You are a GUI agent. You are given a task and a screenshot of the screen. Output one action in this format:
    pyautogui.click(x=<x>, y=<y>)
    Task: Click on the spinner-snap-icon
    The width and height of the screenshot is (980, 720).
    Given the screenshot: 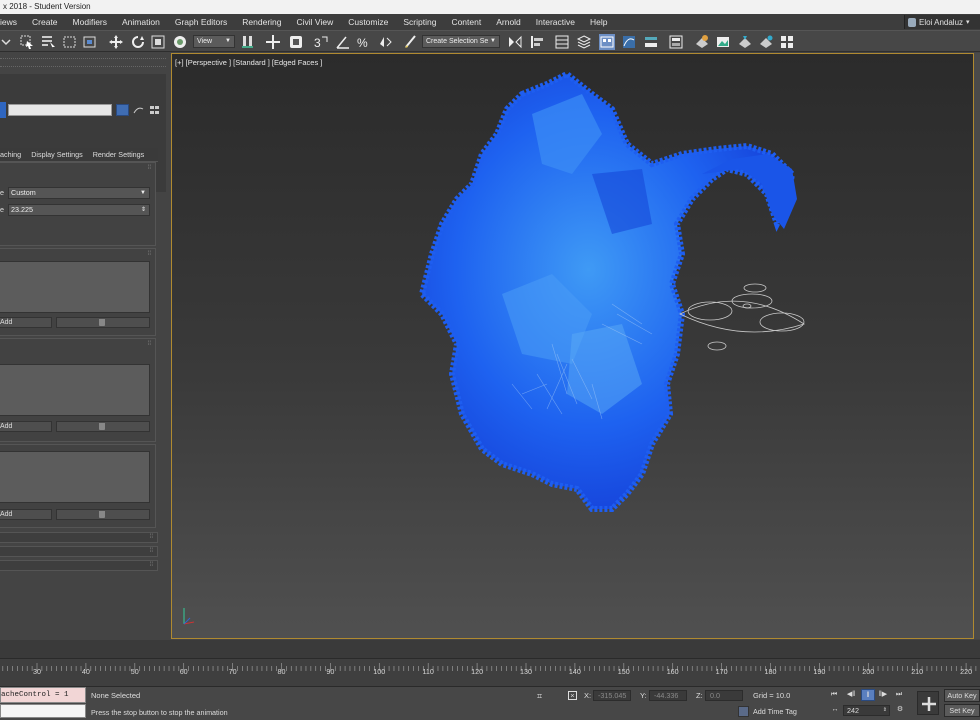 What is the action you would take?
    pyautogui.click(x=385, y=42)
    